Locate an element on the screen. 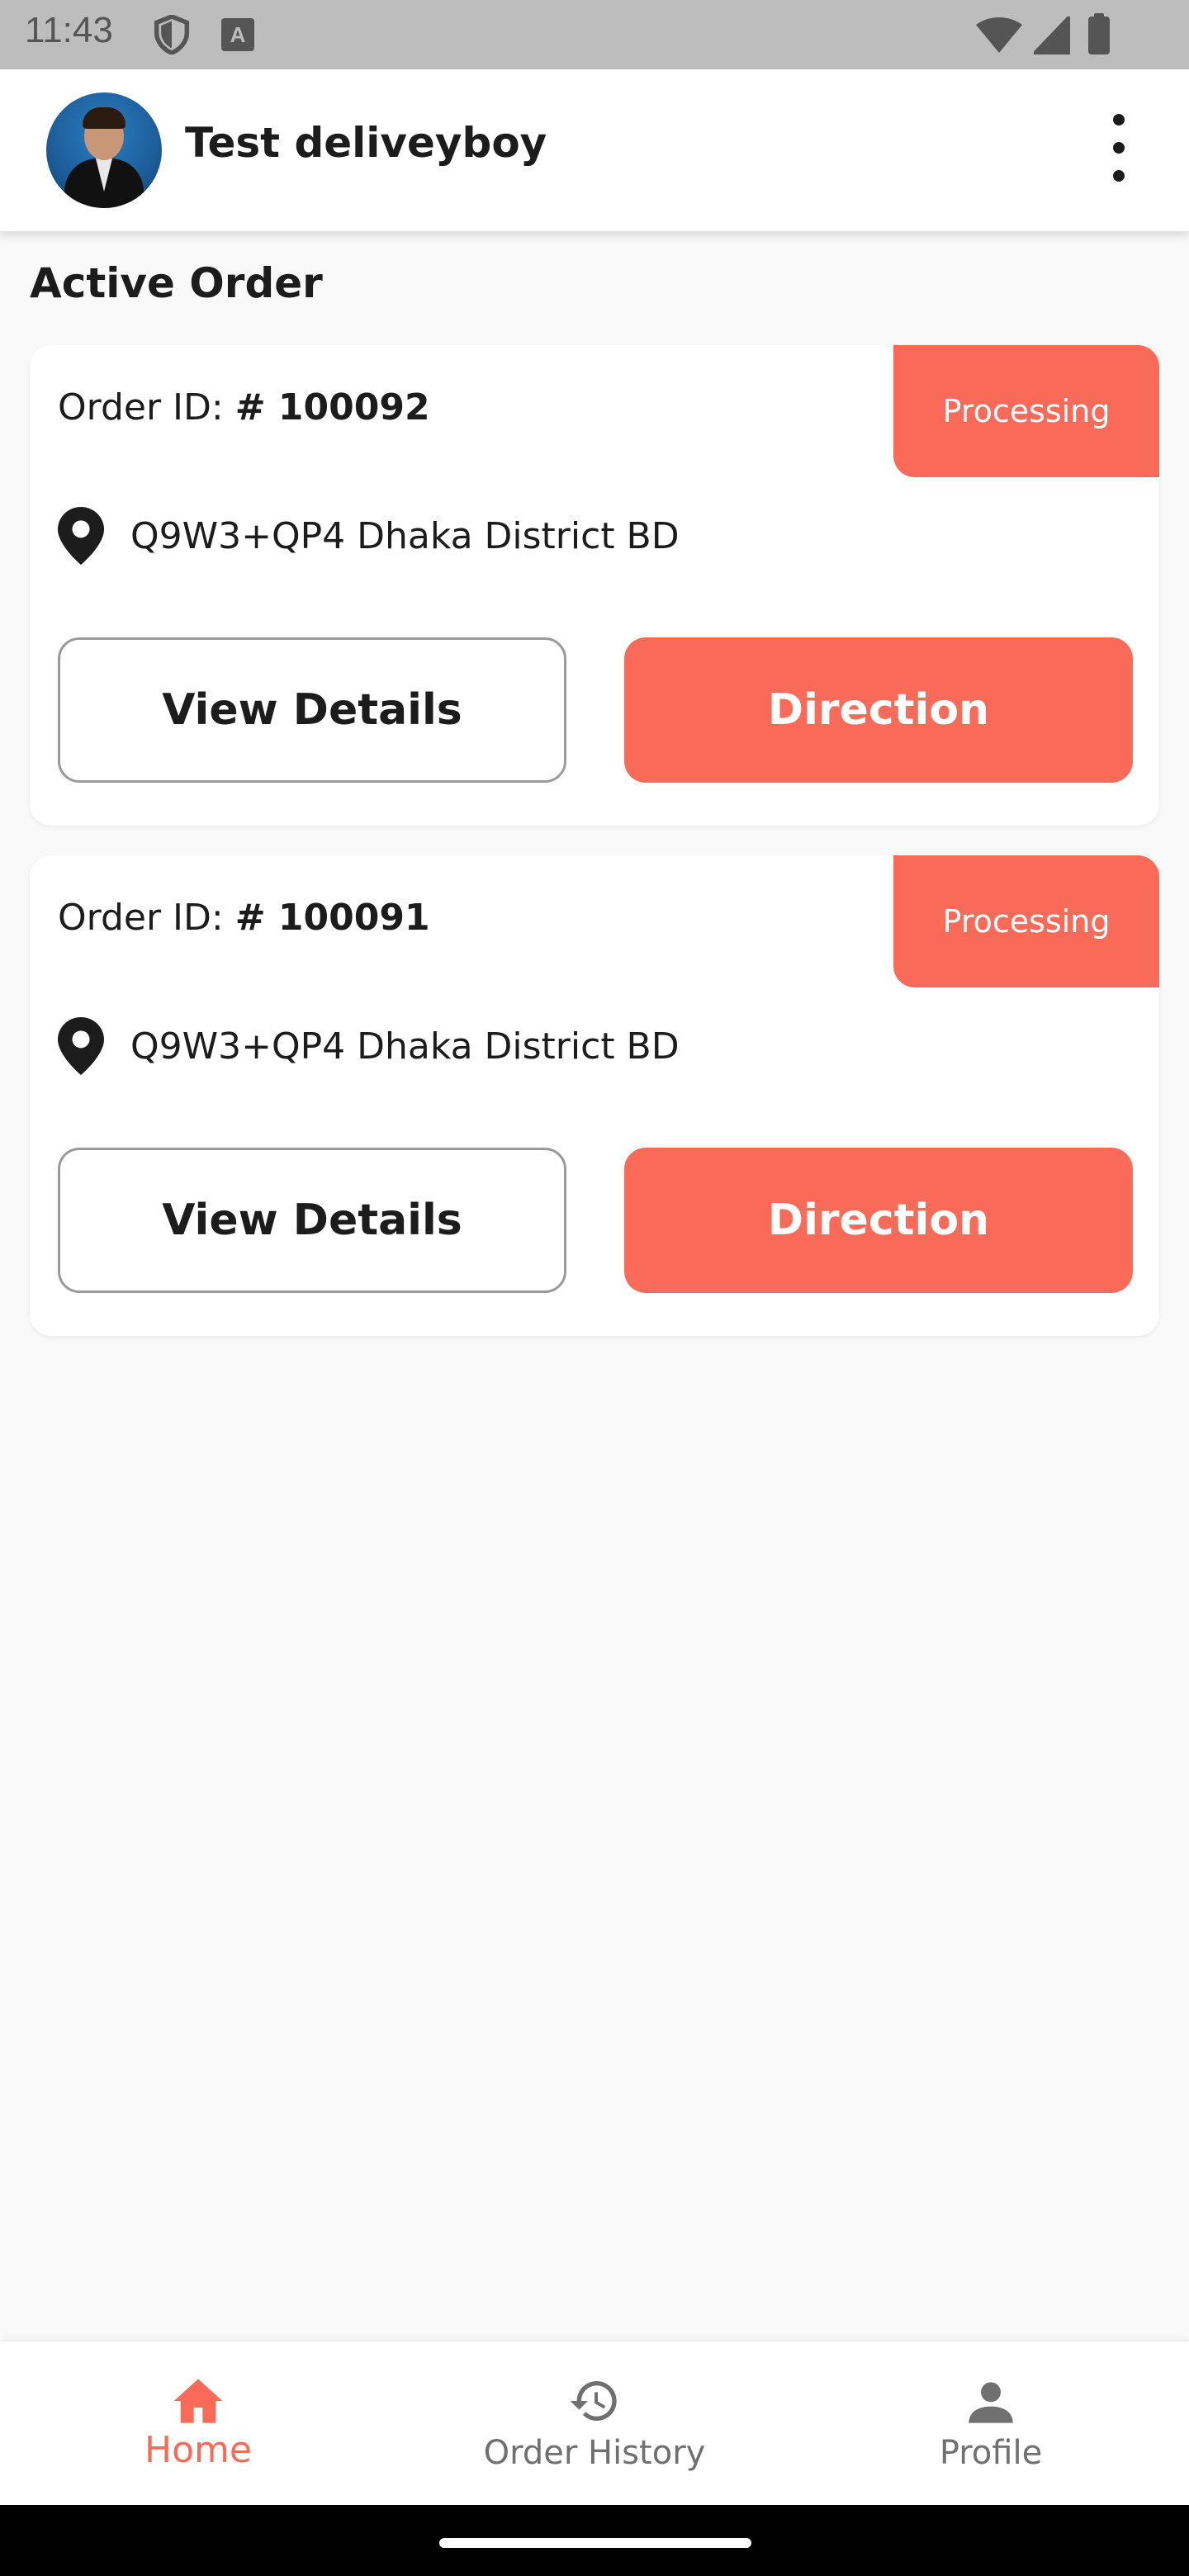 The image size is (1189, 2576). order-id: Order ID: # 100091 is located at coordinates (244, 918).